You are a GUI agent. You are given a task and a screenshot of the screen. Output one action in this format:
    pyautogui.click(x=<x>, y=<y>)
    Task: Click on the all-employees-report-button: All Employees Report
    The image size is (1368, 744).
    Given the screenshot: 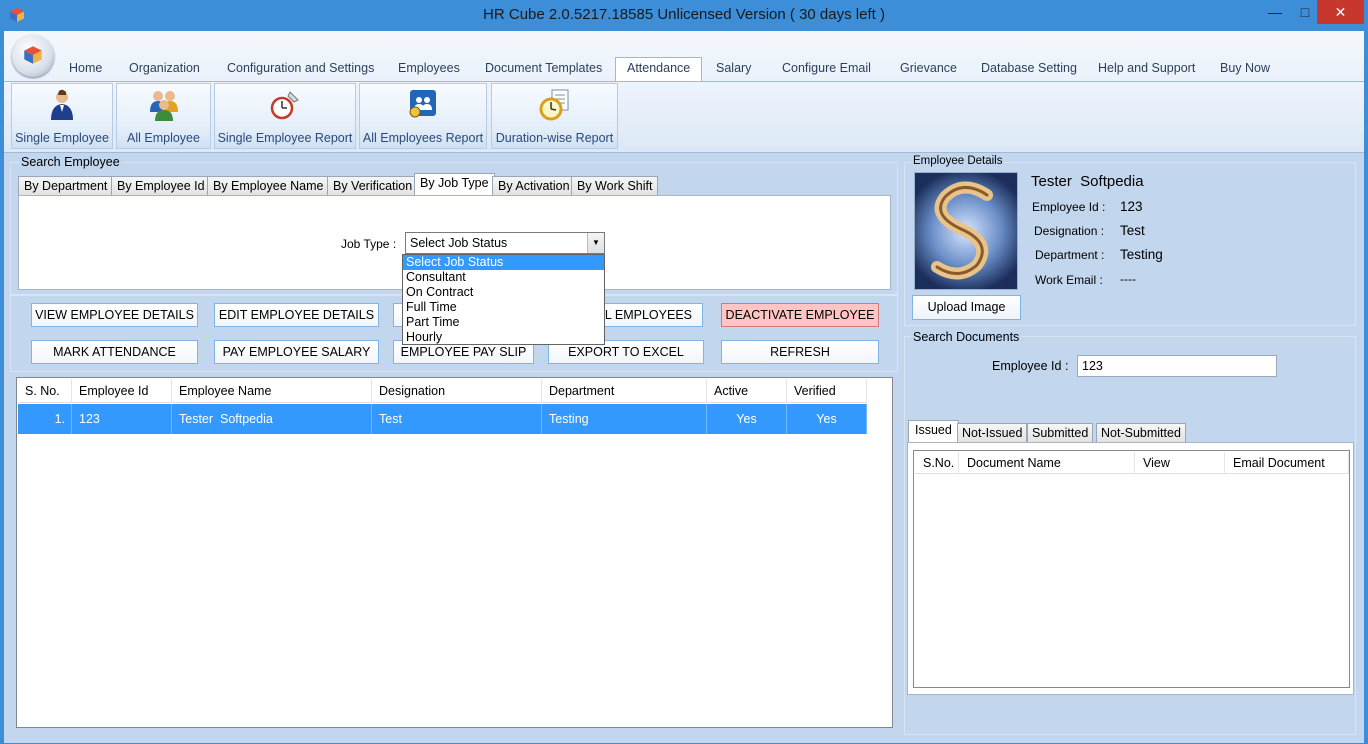 What is the action you would take?
    pyautogui.click(x=423, y=116)
    